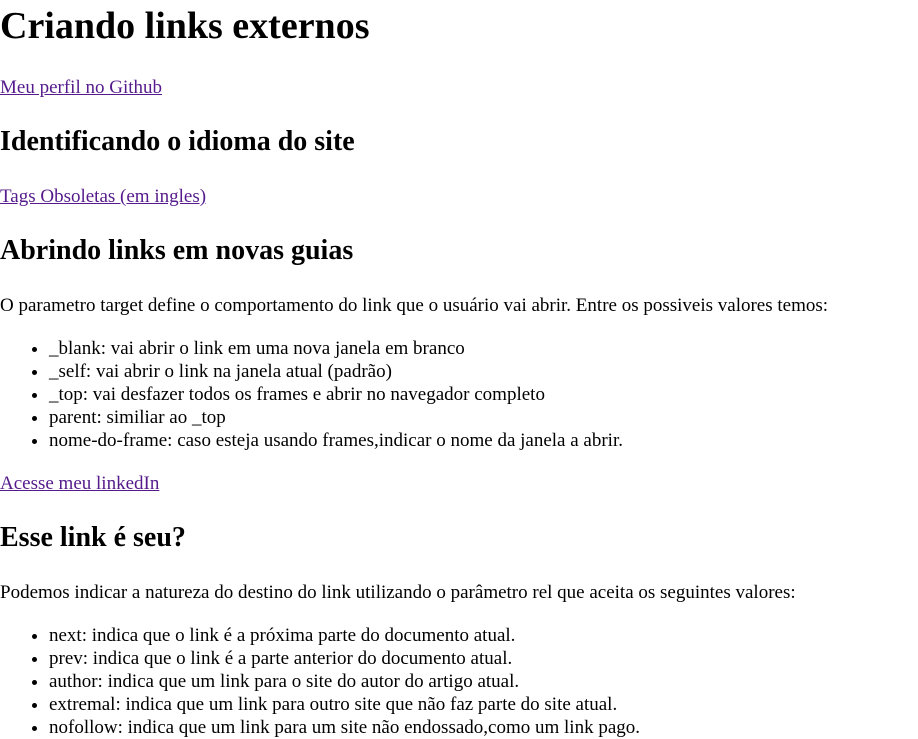 This screenshot has width=918, height=739. What do you see at coordinates (459, 196) in the screenshot?
I see `tags-link-paragraph: Tags Obsoletas (em ingles)` at bounding box center [459, 196].